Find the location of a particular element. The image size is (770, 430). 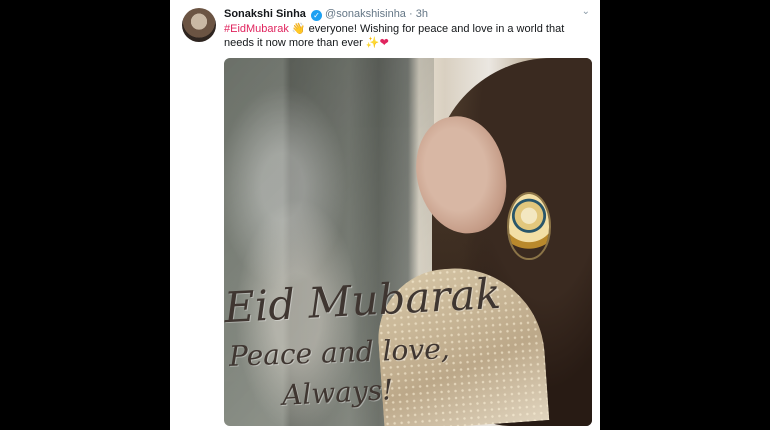

hashtag-link: #EidMubarak is located at coordinates (256, 29).